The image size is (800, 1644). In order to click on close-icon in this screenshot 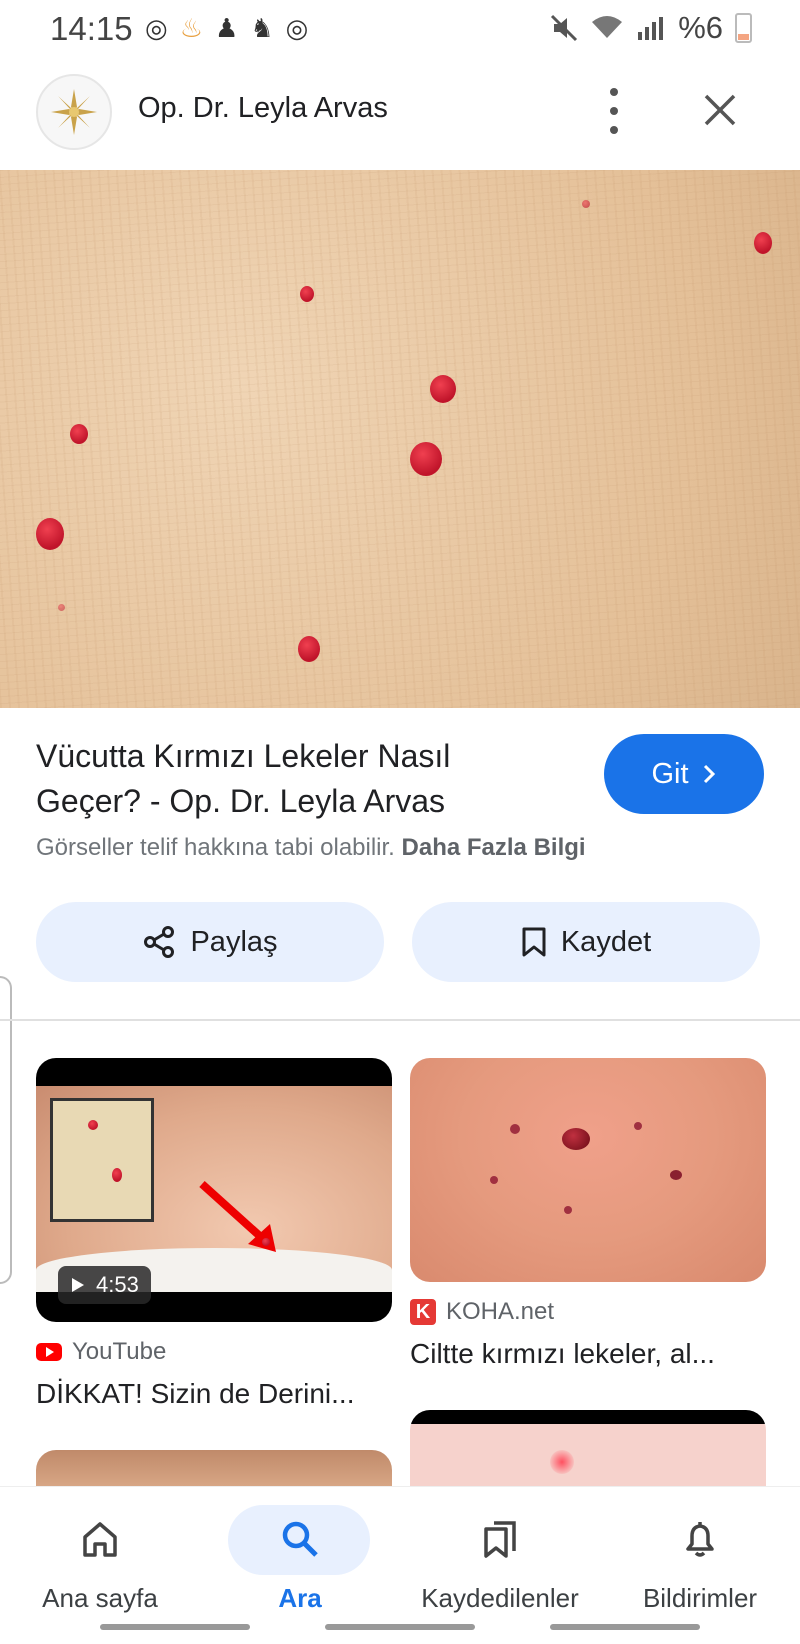, I will do `click(720, 110)`.